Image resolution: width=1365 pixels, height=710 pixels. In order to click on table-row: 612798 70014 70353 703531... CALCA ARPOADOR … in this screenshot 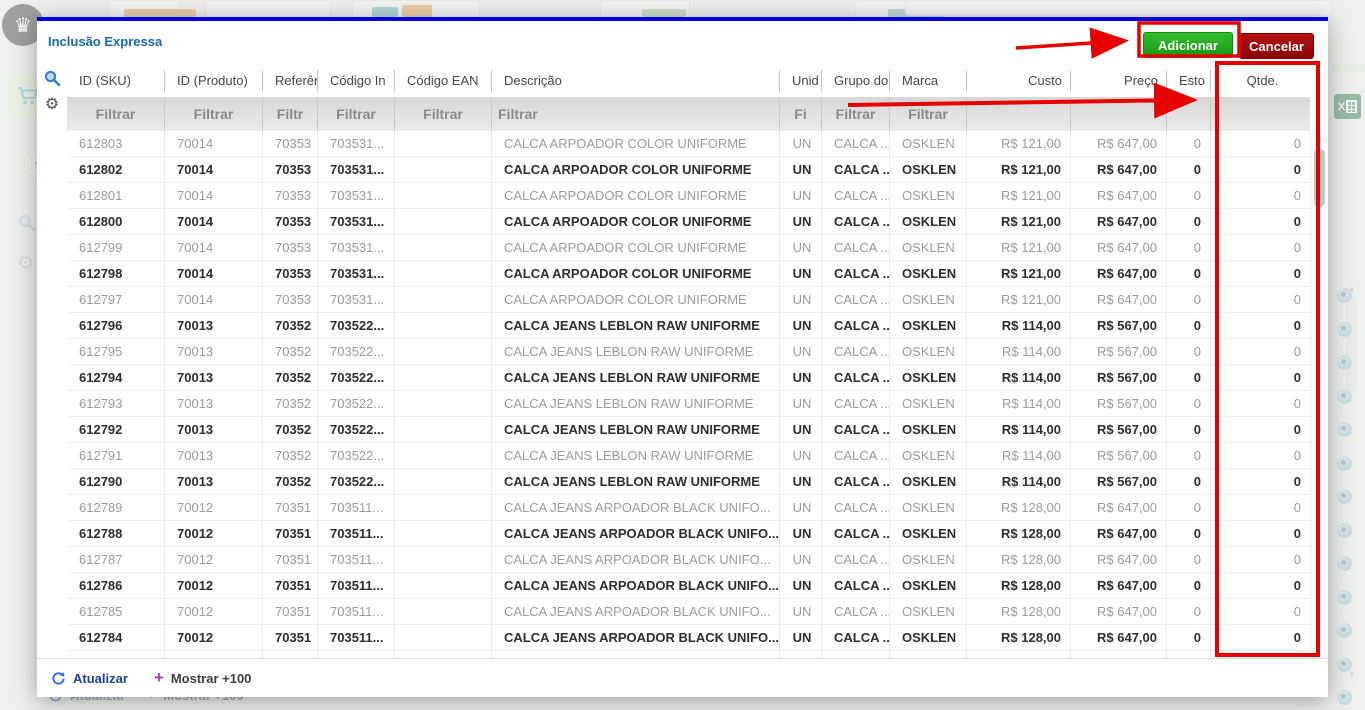, I will do `click(688, 274)`.